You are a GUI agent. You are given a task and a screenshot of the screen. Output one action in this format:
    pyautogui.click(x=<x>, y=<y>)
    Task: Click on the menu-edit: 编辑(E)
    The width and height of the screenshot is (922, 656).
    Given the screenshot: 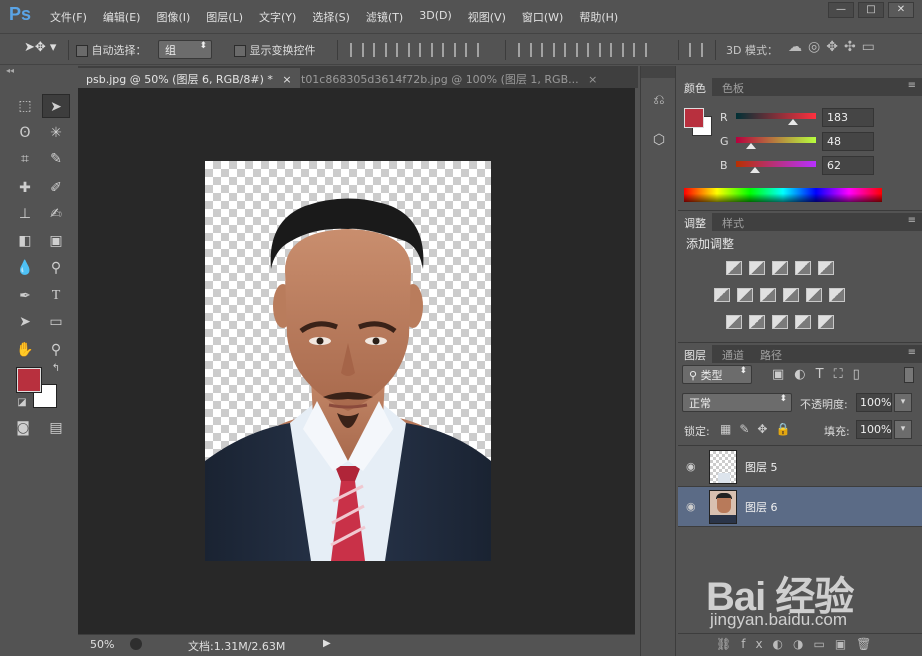 What is the action you would take?
    pyautogui.click(x=122, y=17)
    